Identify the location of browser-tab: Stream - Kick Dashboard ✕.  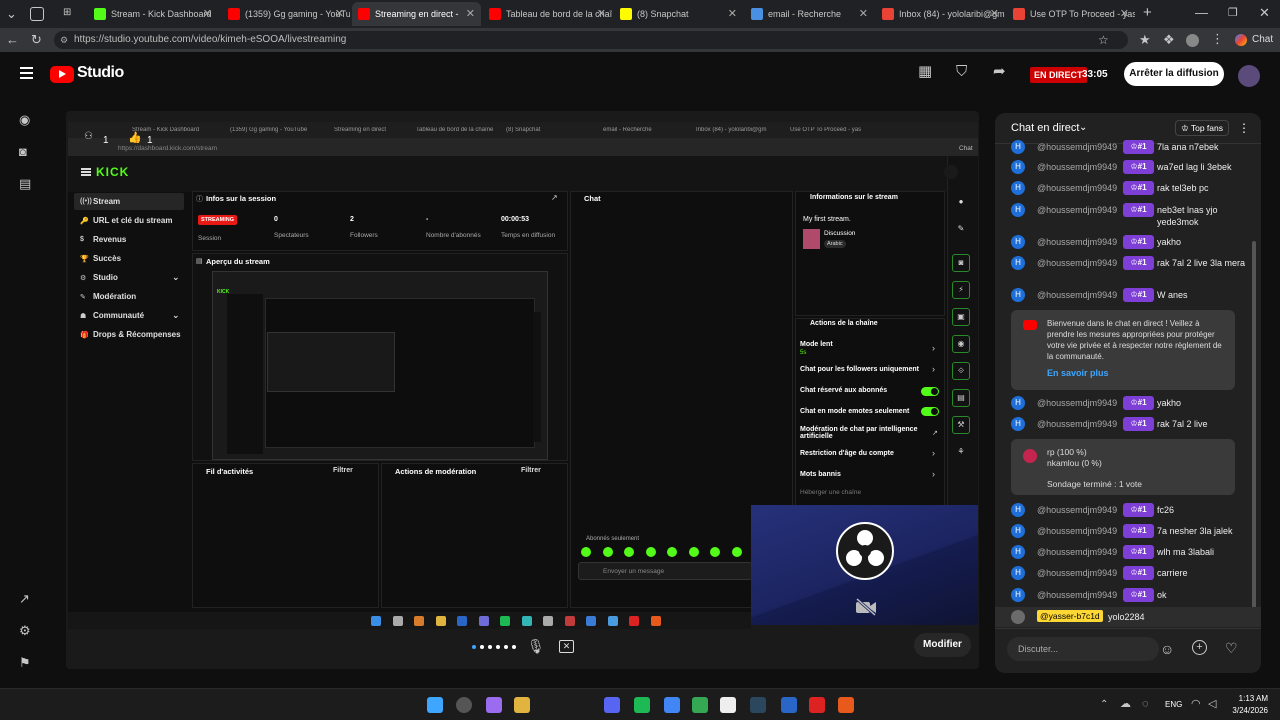
(153, 14).